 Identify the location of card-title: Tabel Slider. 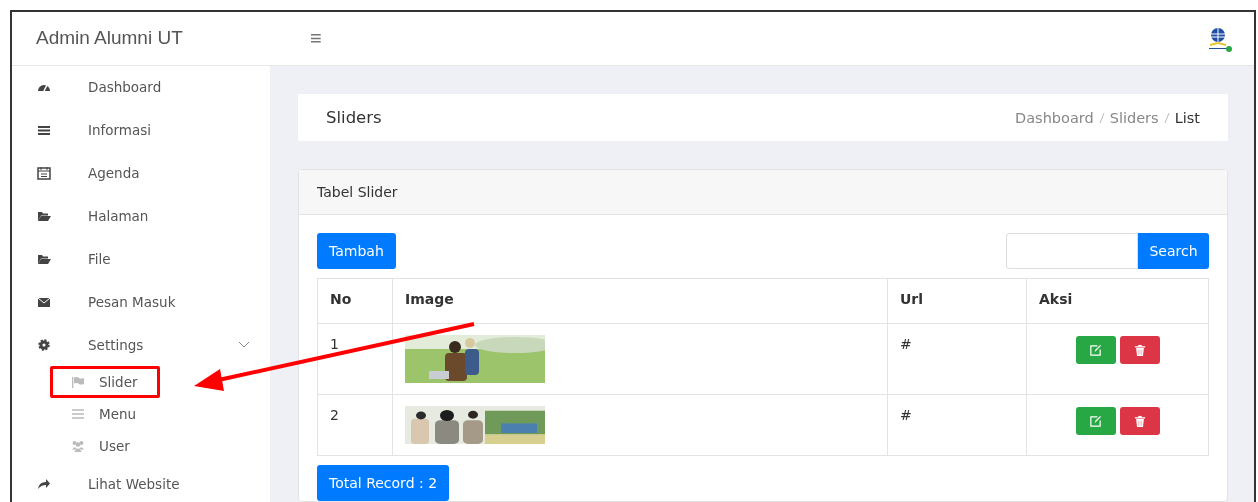
(763, 192).